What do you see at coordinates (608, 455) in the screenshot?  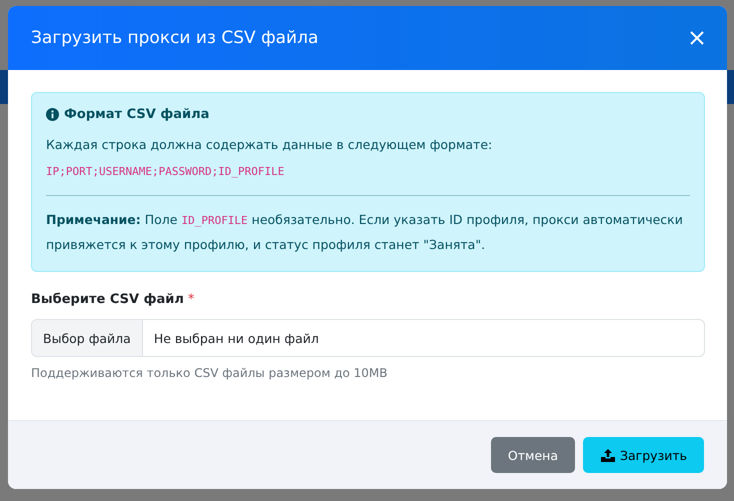 I see `upload-icon` at bounding box center [608, 455].